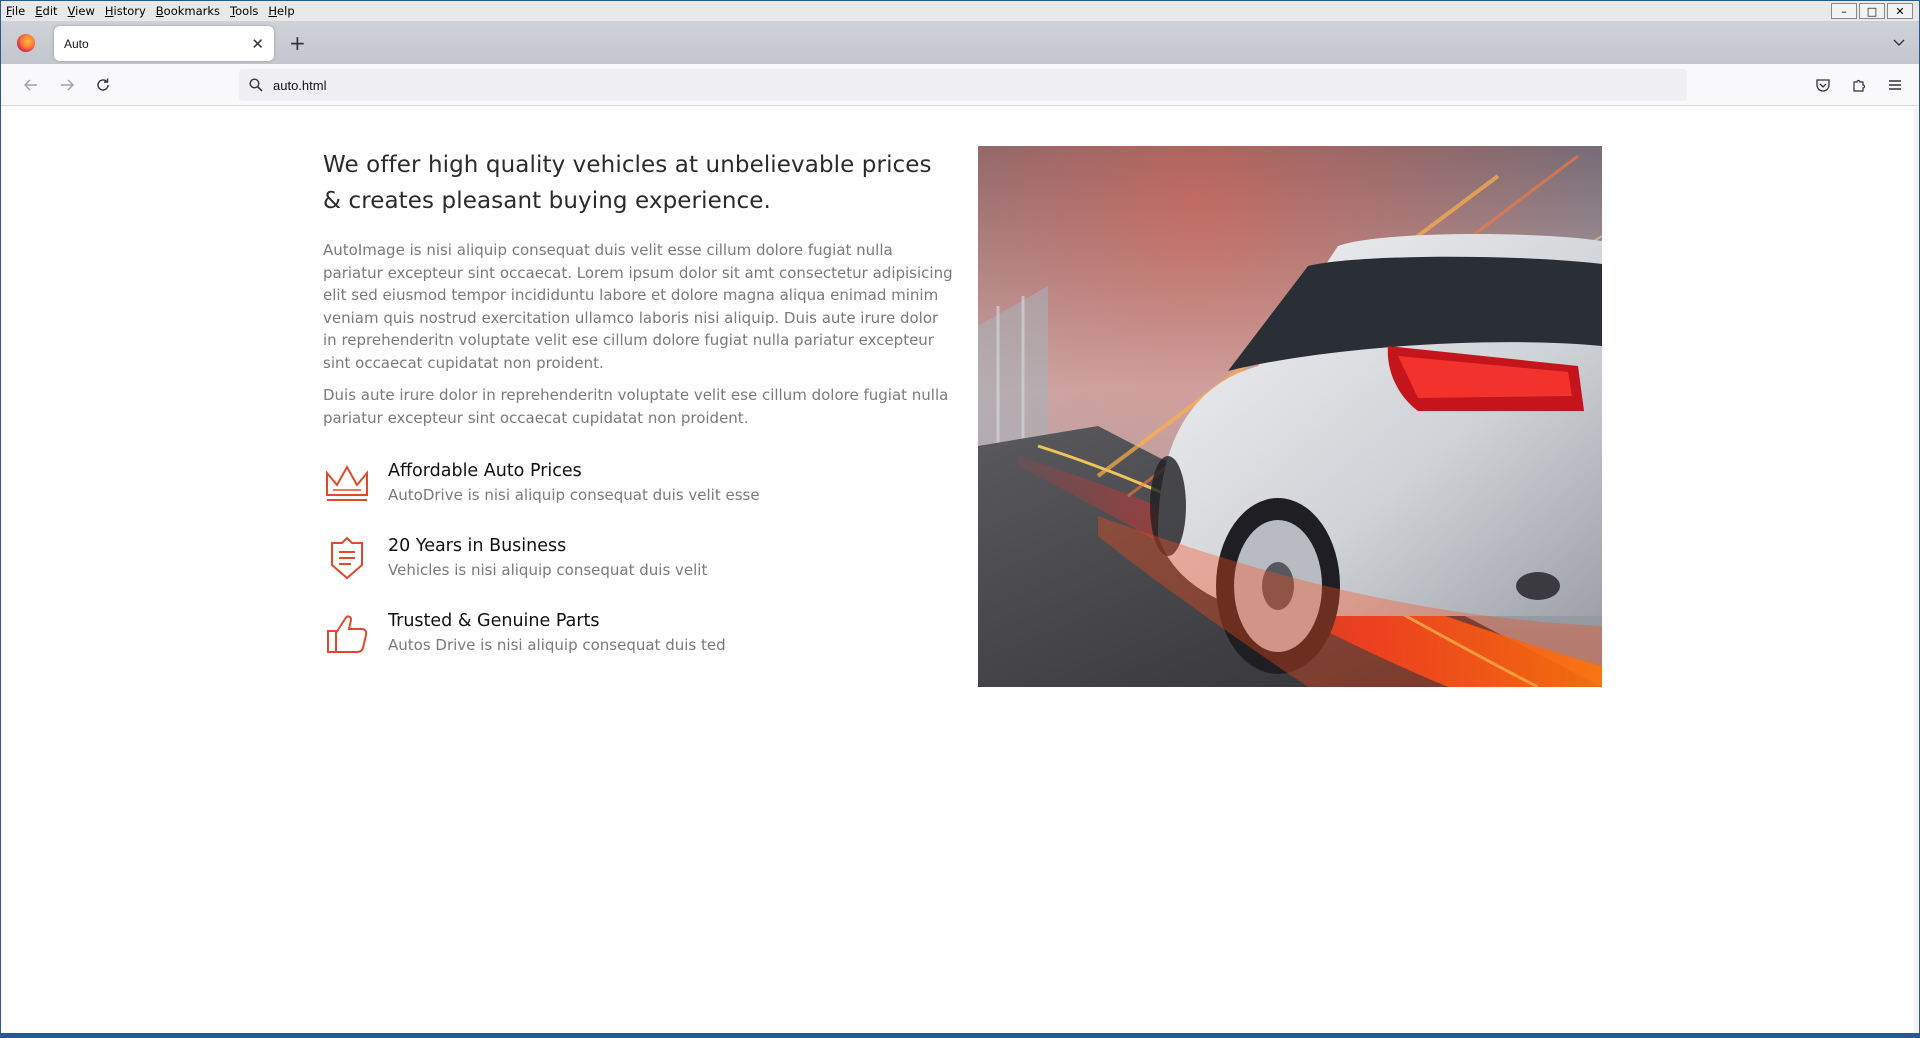 This screenshot has width=1920, height=1038. I want to click on navigation-toolbar: auto.html, so click(960, 85).